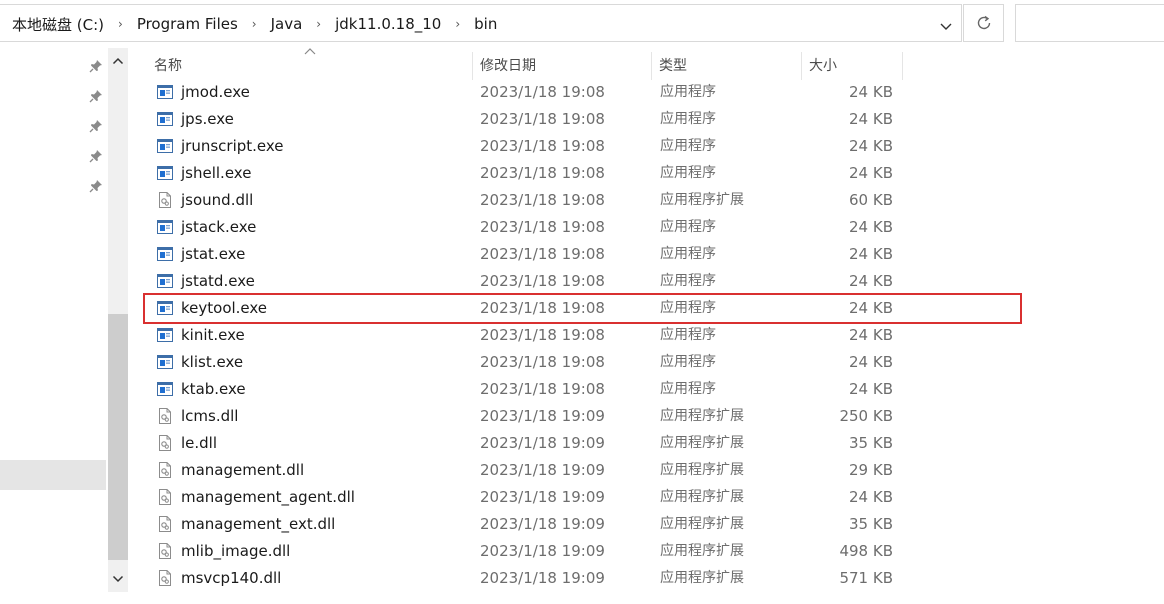 The height and width of the screenshot is (604, 1164). I want to click on file-name: jstatd.exe, so click(218, 281).